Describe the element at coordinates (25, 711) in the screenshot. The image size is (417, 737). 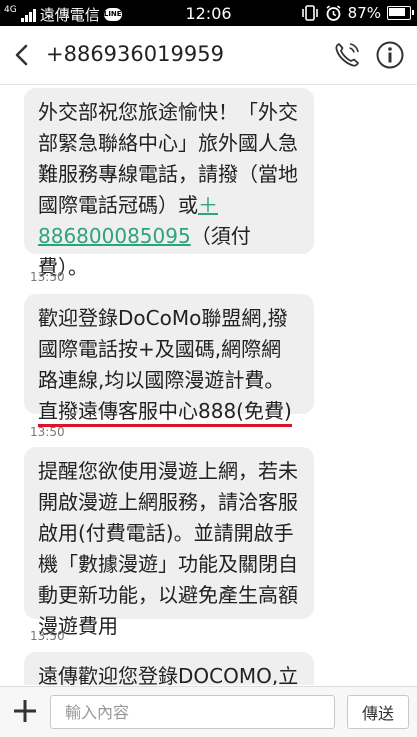
I see `plus-icon` at that location.